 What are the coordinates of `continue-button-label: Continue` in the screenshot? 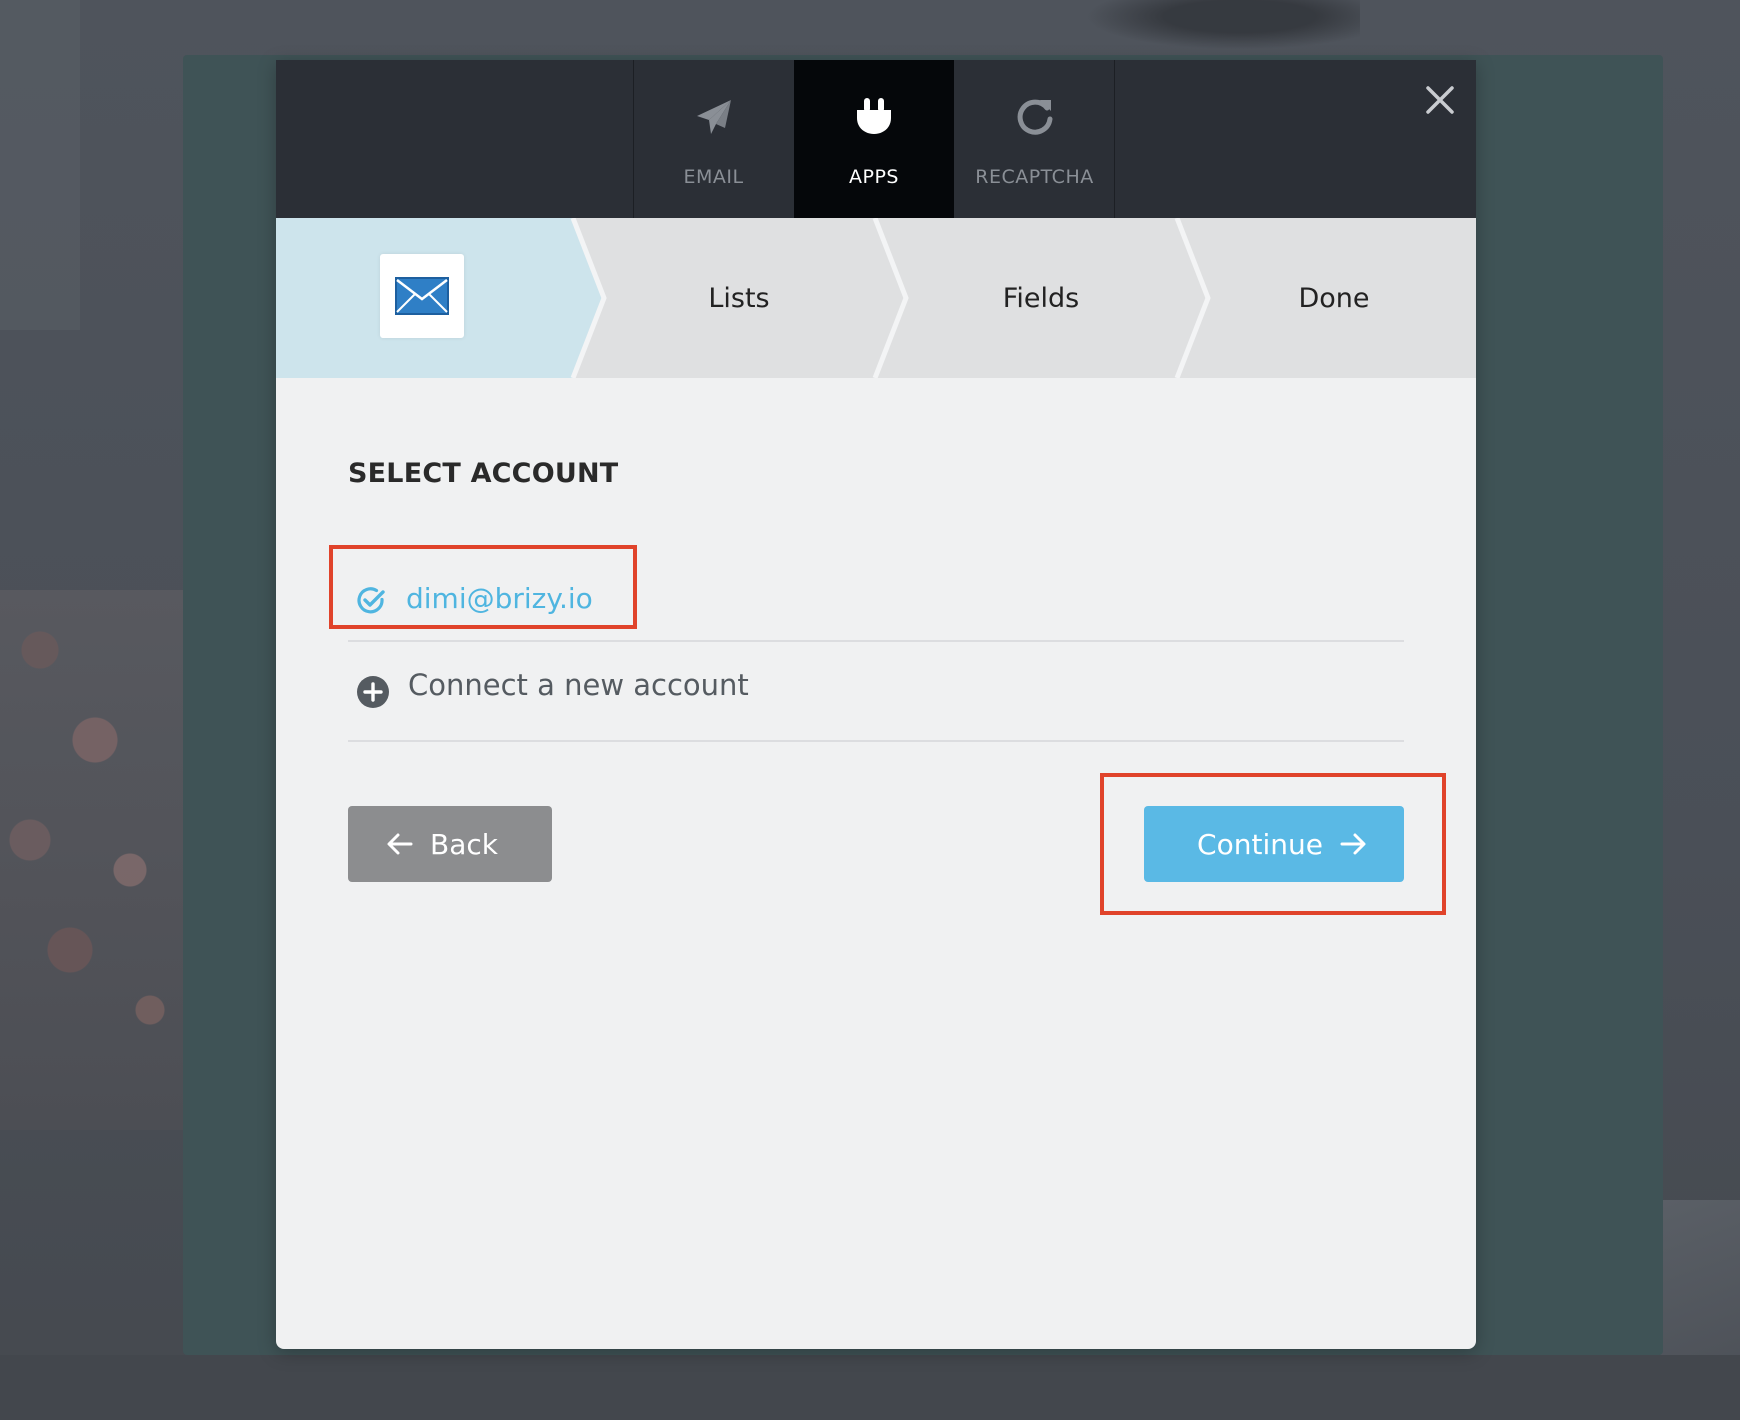 It's located at (1260, 844).